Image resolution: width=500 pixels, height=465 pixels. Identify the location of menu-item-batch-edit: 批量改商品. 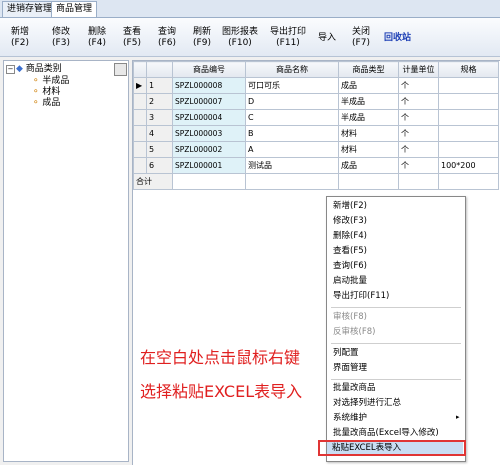
(354, 388).